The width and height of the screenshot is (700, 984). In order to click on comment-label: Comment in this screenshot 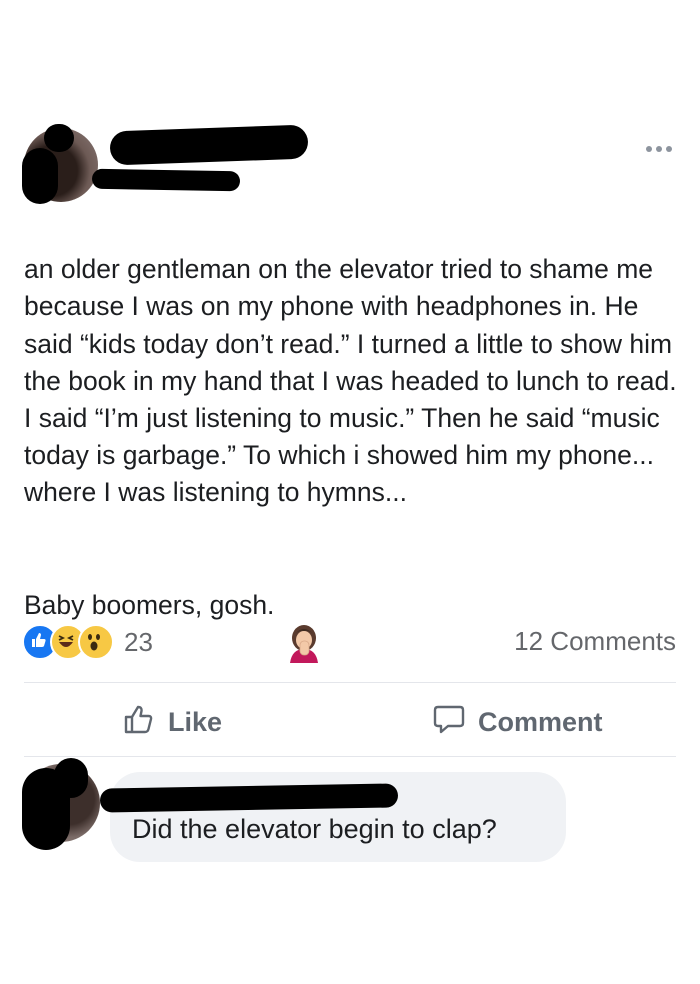, I will do `click(540, 721)`.